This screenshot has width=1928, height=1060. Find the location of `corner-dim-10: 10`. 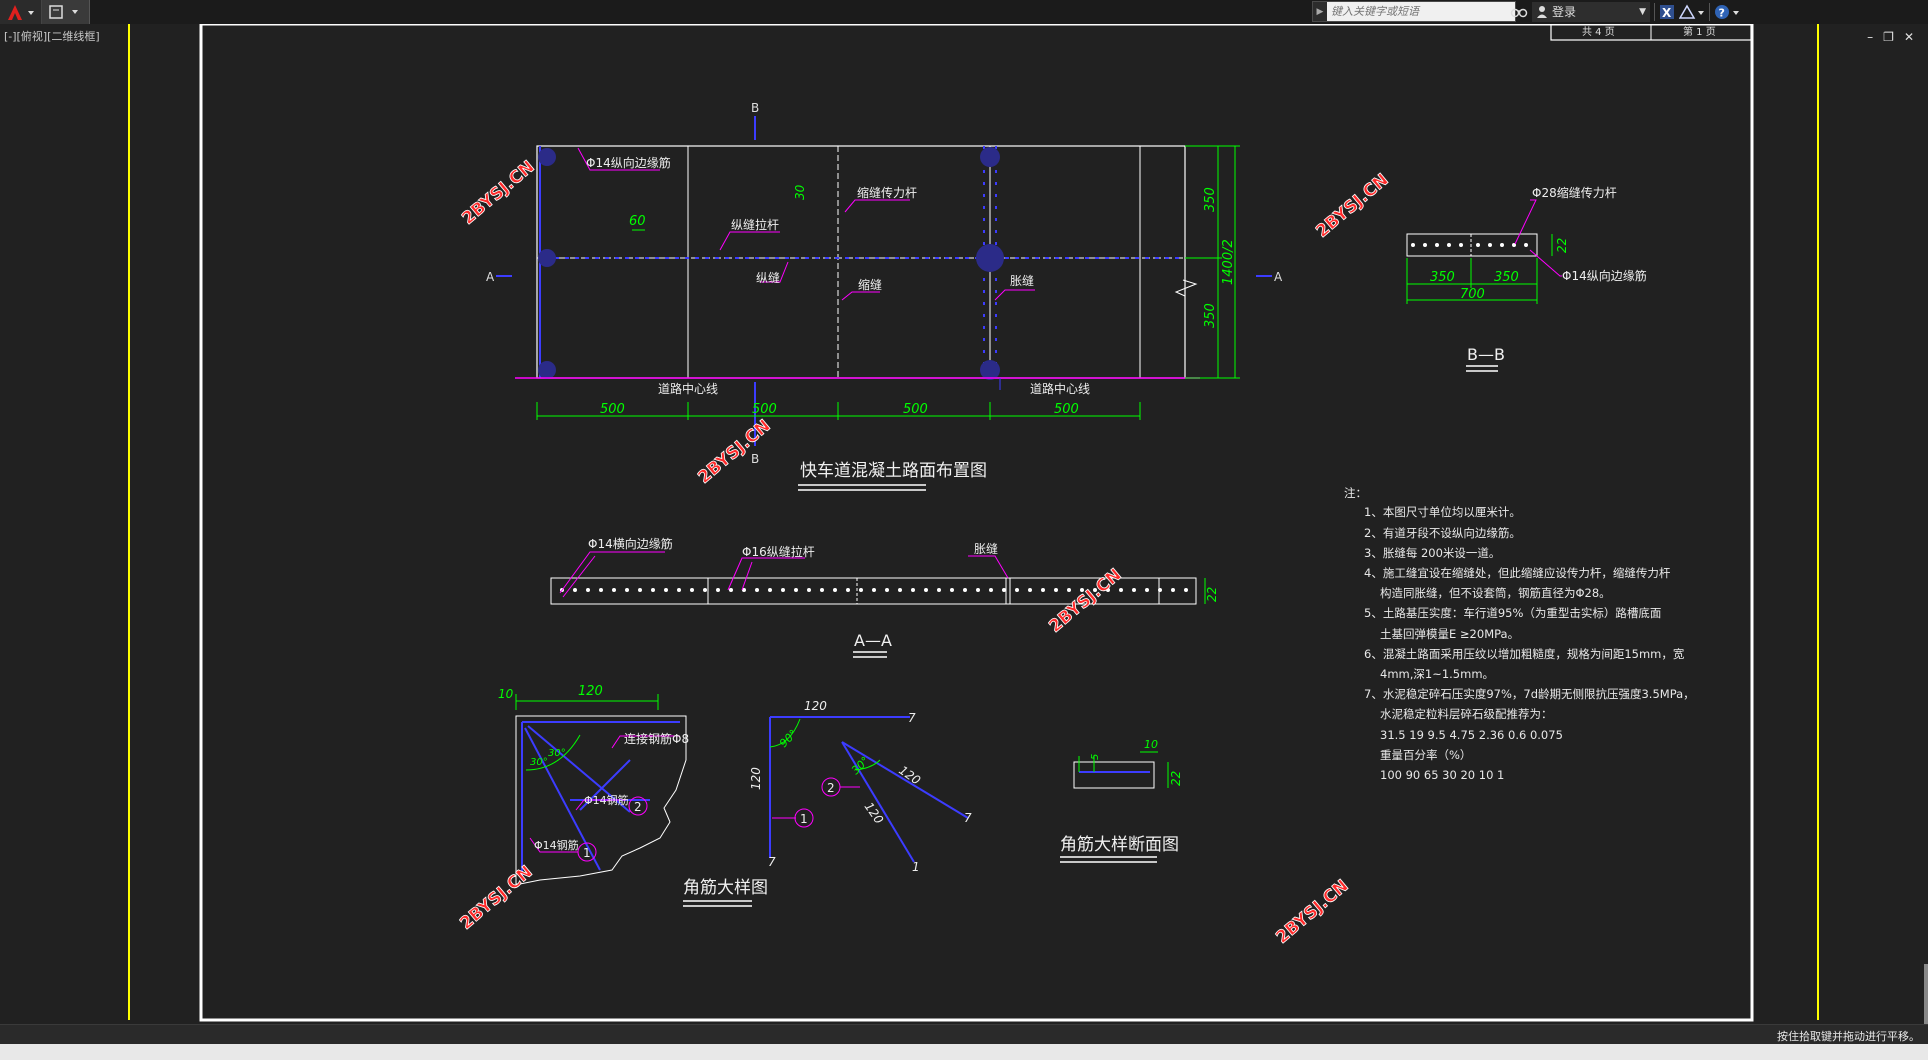

corner-dim-10: 10 is located at coordinates (506, 694).